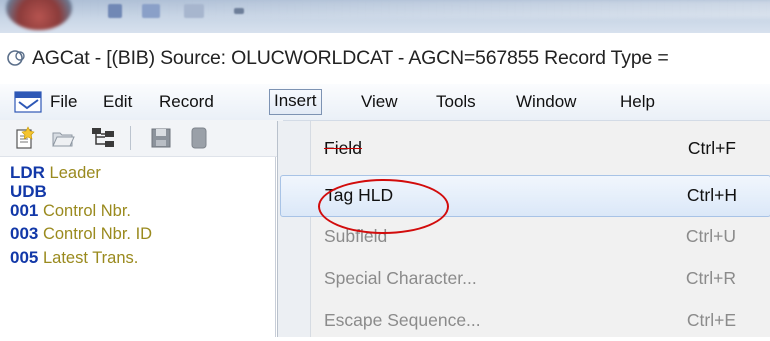 Image resolution: width=770 pixels, height=341 pixels. What do you see at coordinates (710, 236) in the screenshot?
I see `menu-item-shortcut: Ctrl+U` at bounding box center [710, 236].